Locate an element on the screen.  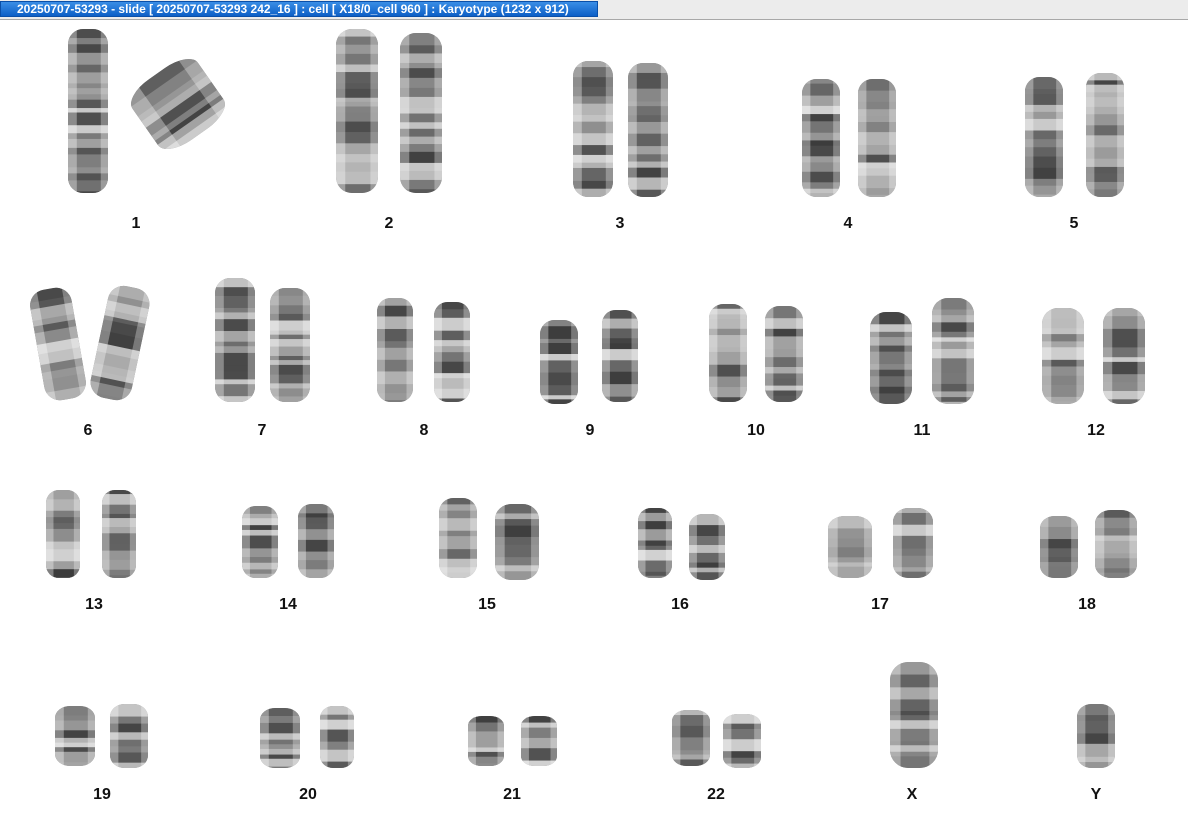
chromosome-image-y is located at coordinates (1096, 736).